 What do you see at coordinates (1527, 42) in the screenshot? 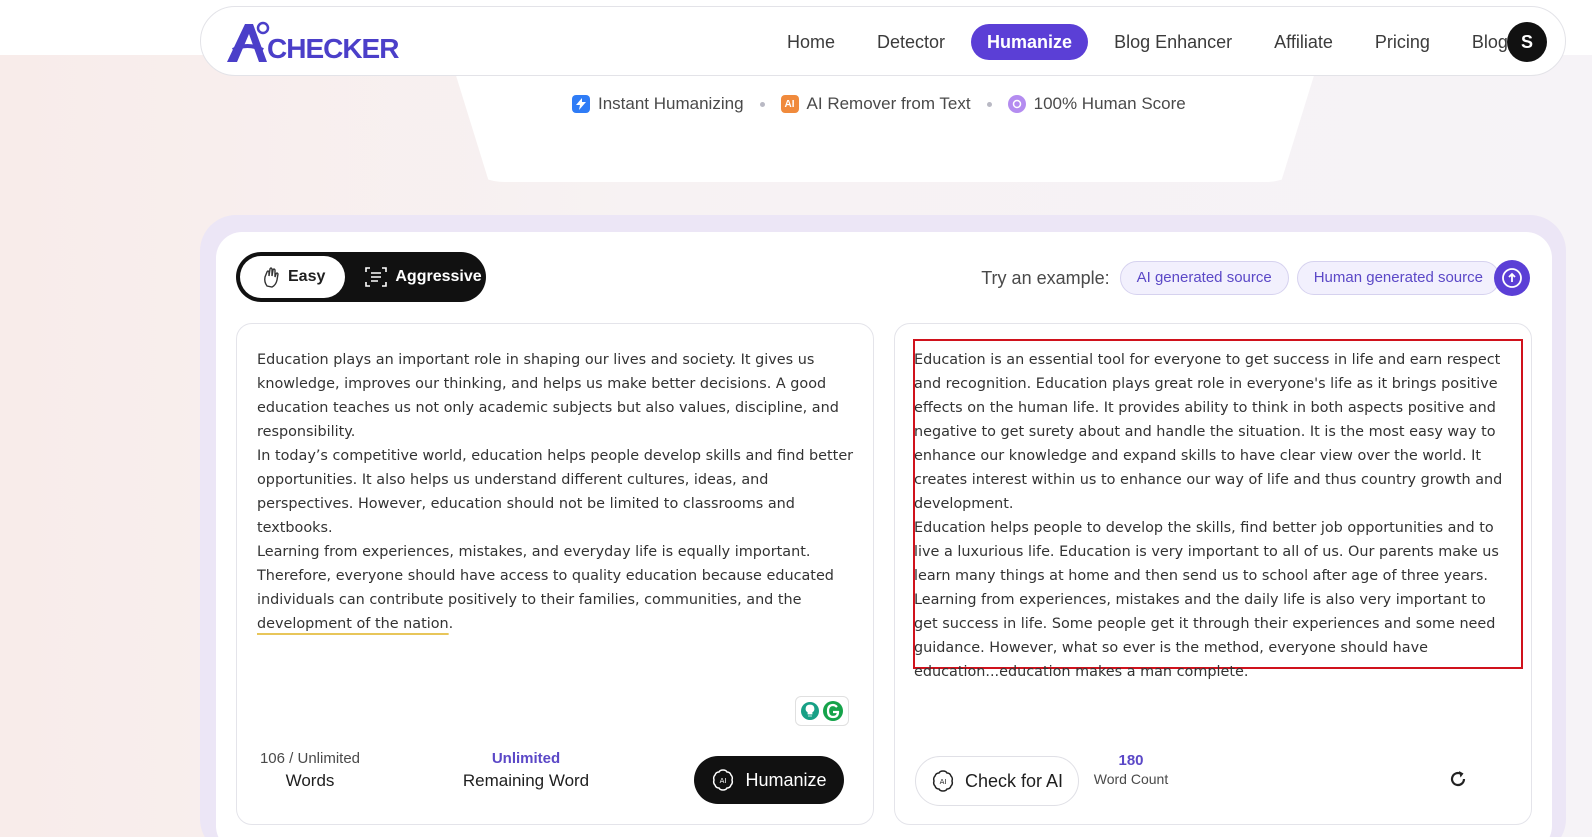
I see `user-avatar: S` at bounding box center [1527, 42].